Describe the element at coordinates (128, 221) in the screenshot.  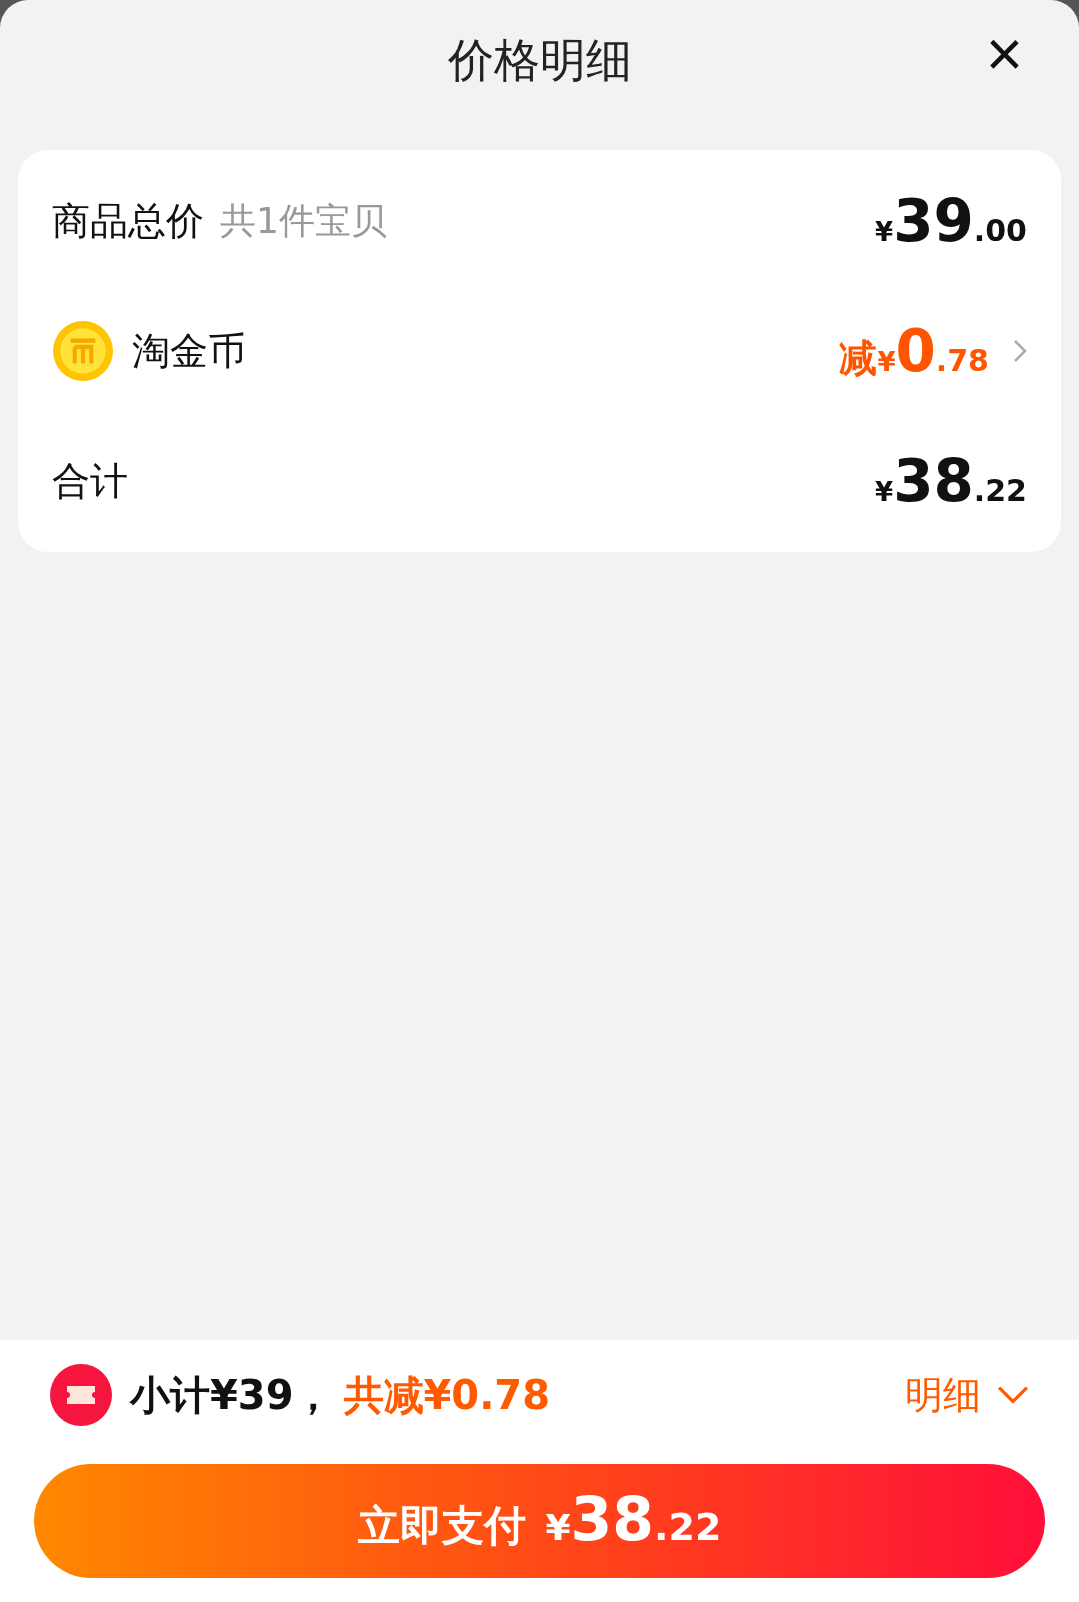
I see `row-label: 商品总价` at that location.